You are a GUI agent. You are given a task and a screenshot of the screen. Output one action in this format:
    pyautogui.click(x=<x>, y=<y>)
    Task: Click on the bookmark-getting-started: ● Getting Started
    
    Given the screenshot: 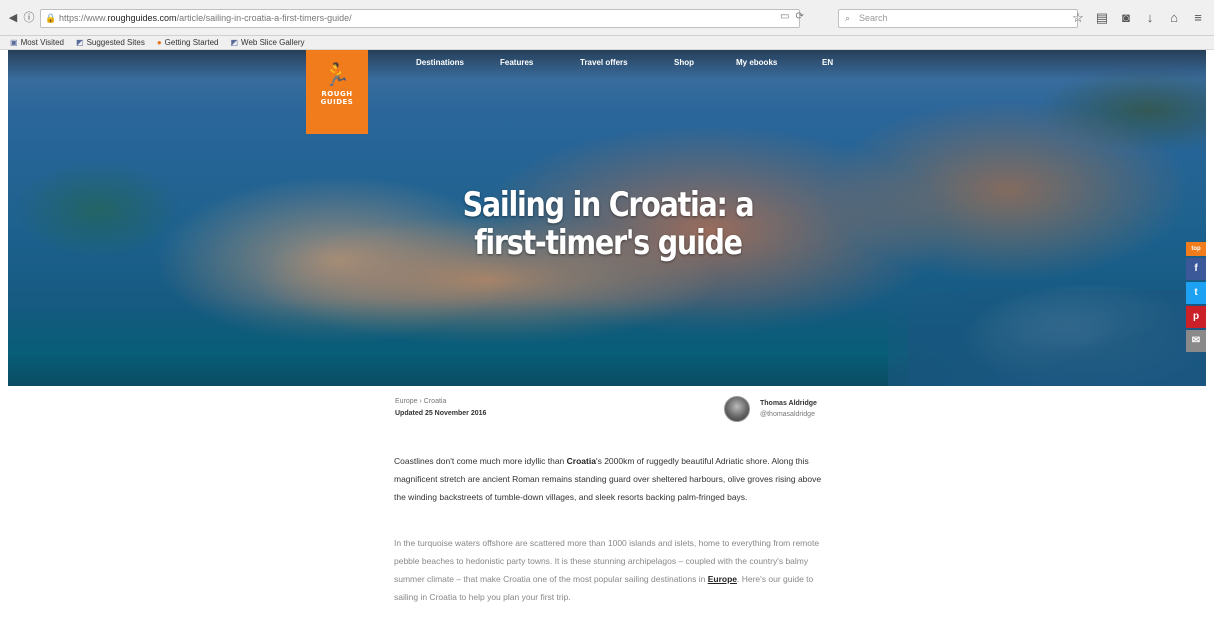 What is the action you would take?
    pyautogui.click(x=188, y=42)
    